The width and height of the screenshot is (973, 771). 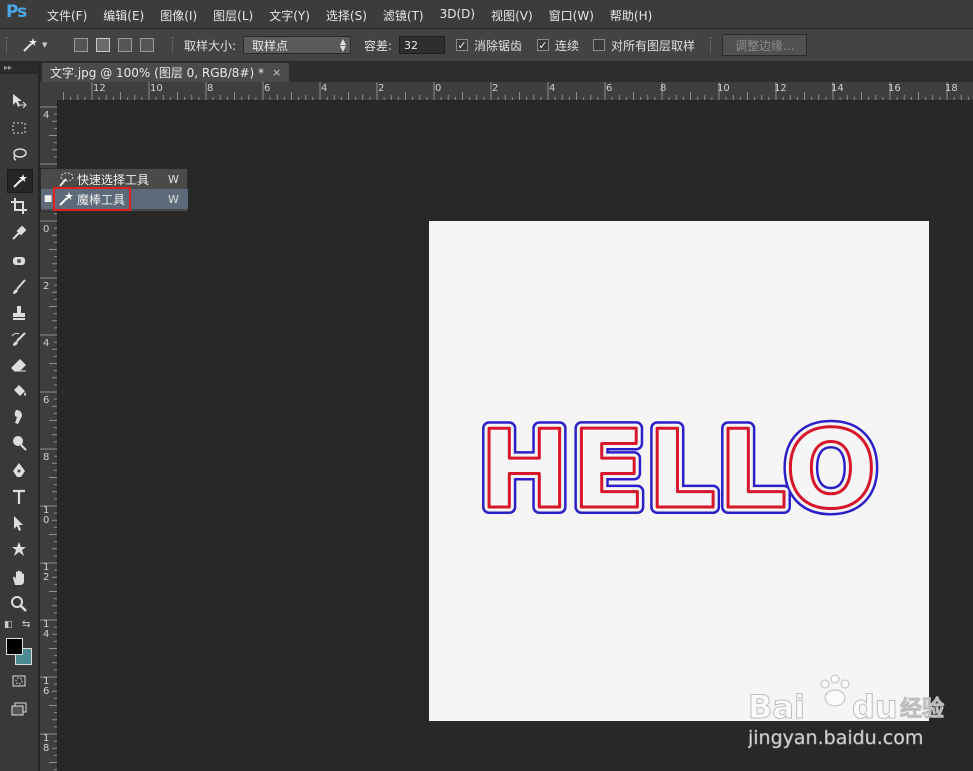 What do you see at coordinates (571, 15) in the screenshot?
I see `menu-window: 窗口(W)` at bounding box center [571, 15].